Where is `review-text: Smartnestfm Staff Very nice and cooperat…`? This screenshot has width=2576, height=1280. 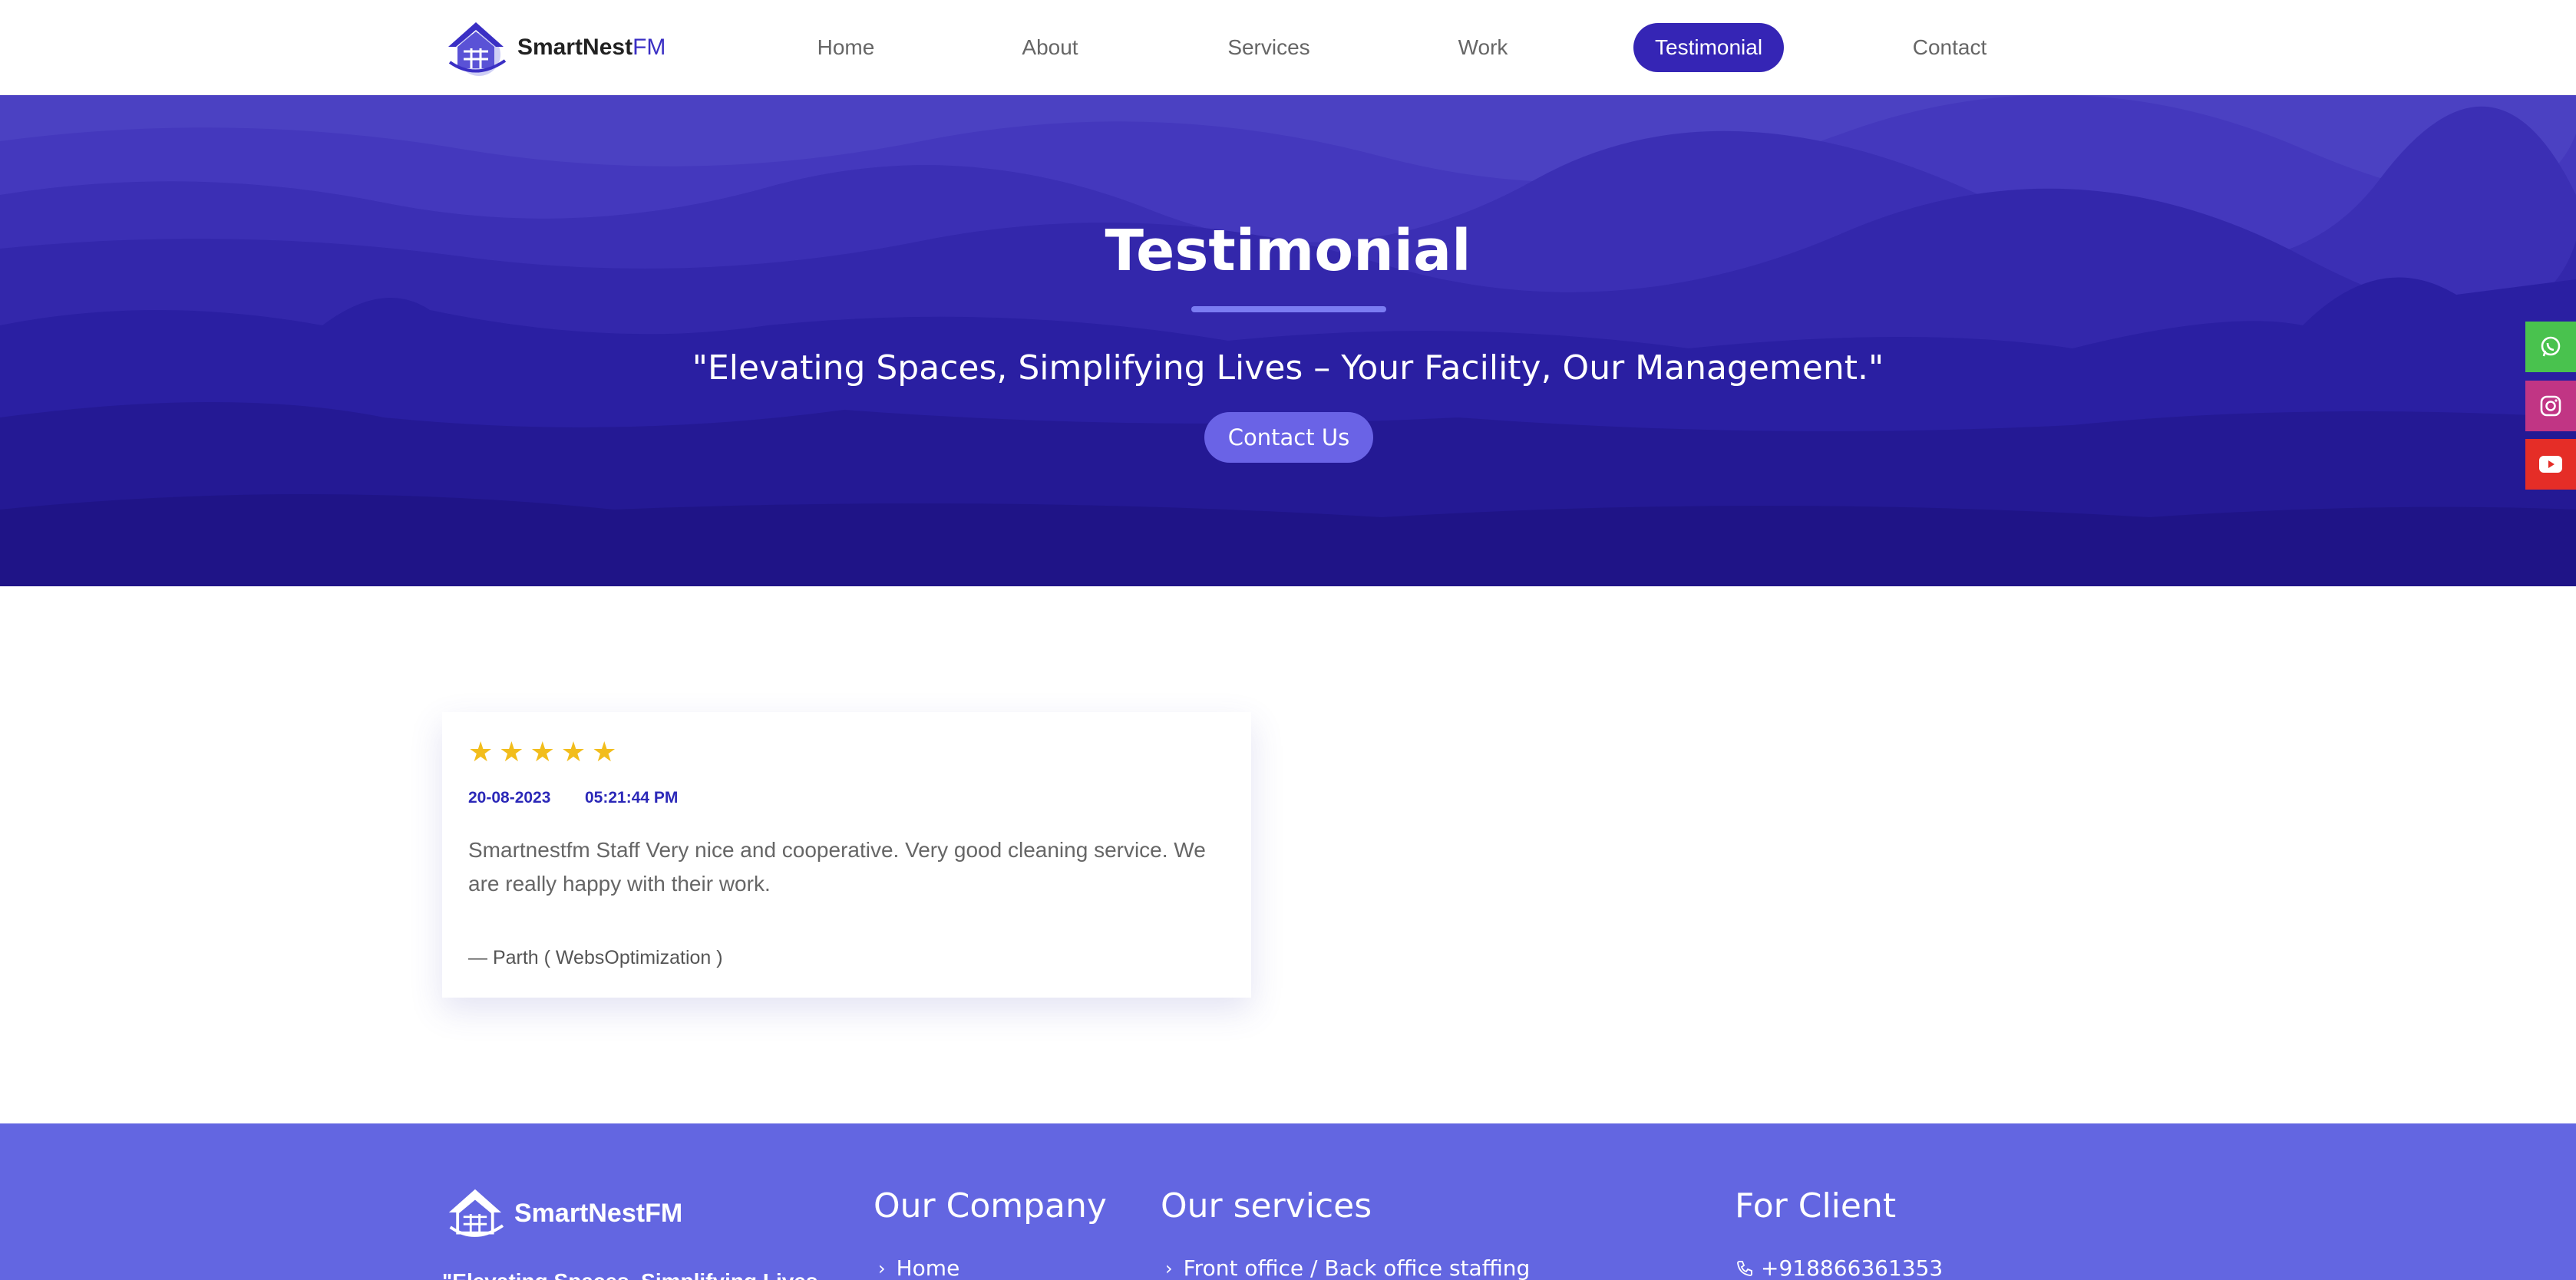
review-text: Smartnestfm Staff Very nice and cooperat… is located at coordinates (837, 867).